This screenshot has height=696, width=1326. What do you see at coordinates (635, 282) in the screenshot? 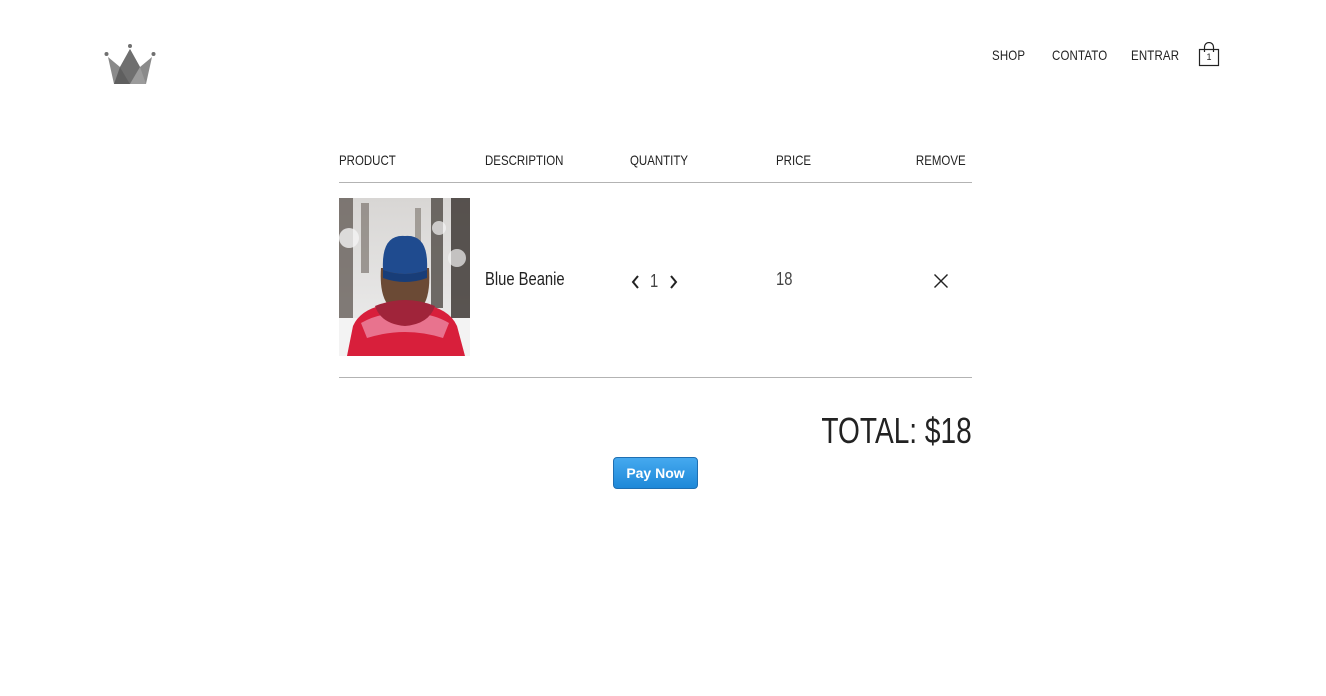
I see `chevron-left-icon` at bounding box center [635, 282].